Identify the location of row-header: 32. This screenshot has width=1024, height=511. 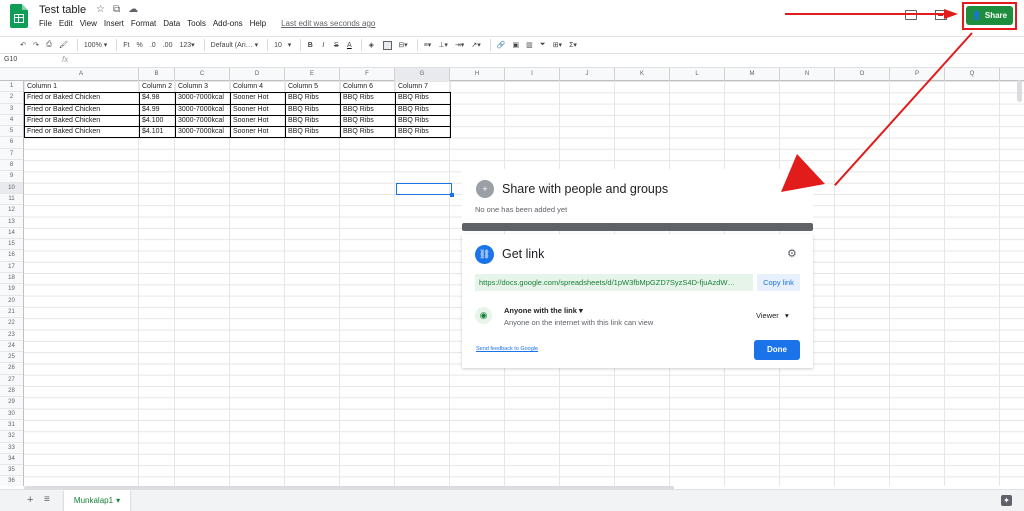
(11, 437).